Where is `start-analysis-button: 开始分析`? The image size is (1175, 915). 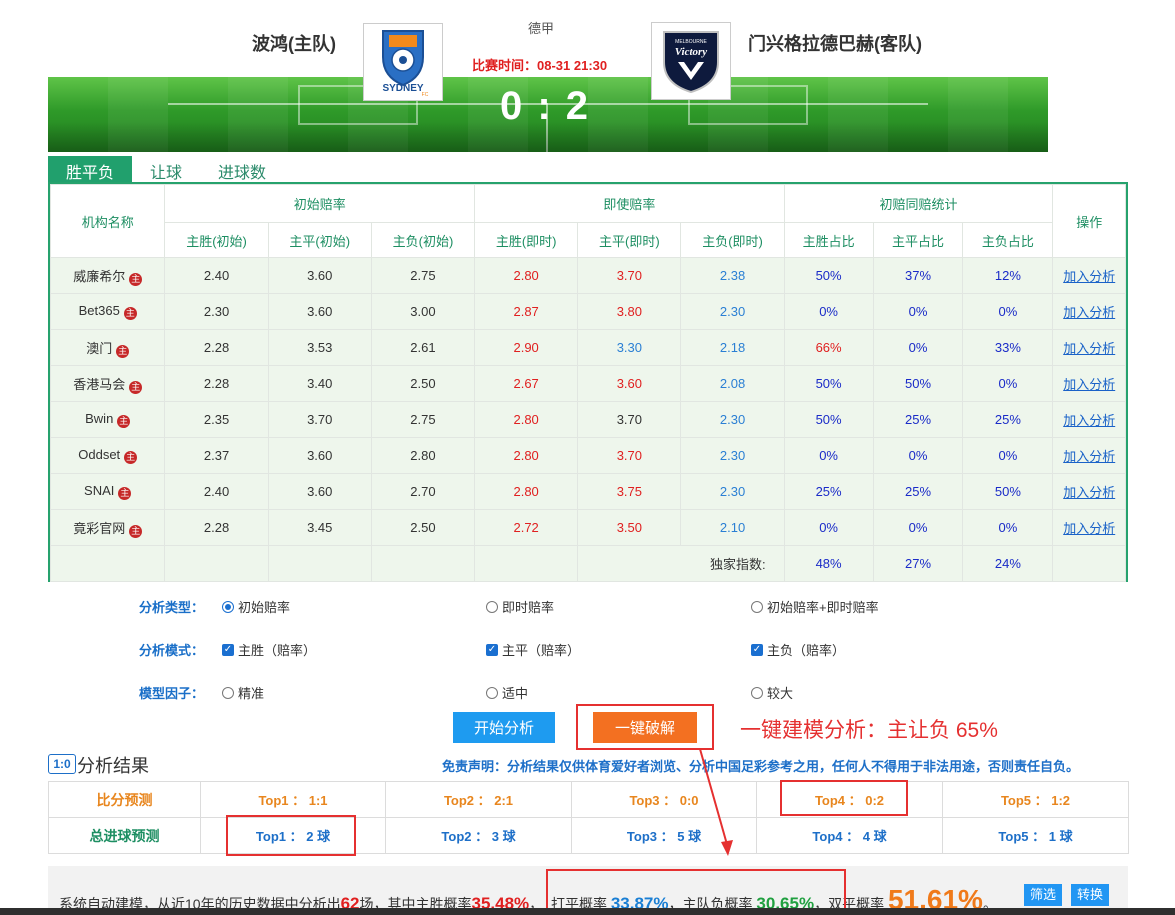
start-analysis-button: 开始分析 is located at coordinates (504, 727).